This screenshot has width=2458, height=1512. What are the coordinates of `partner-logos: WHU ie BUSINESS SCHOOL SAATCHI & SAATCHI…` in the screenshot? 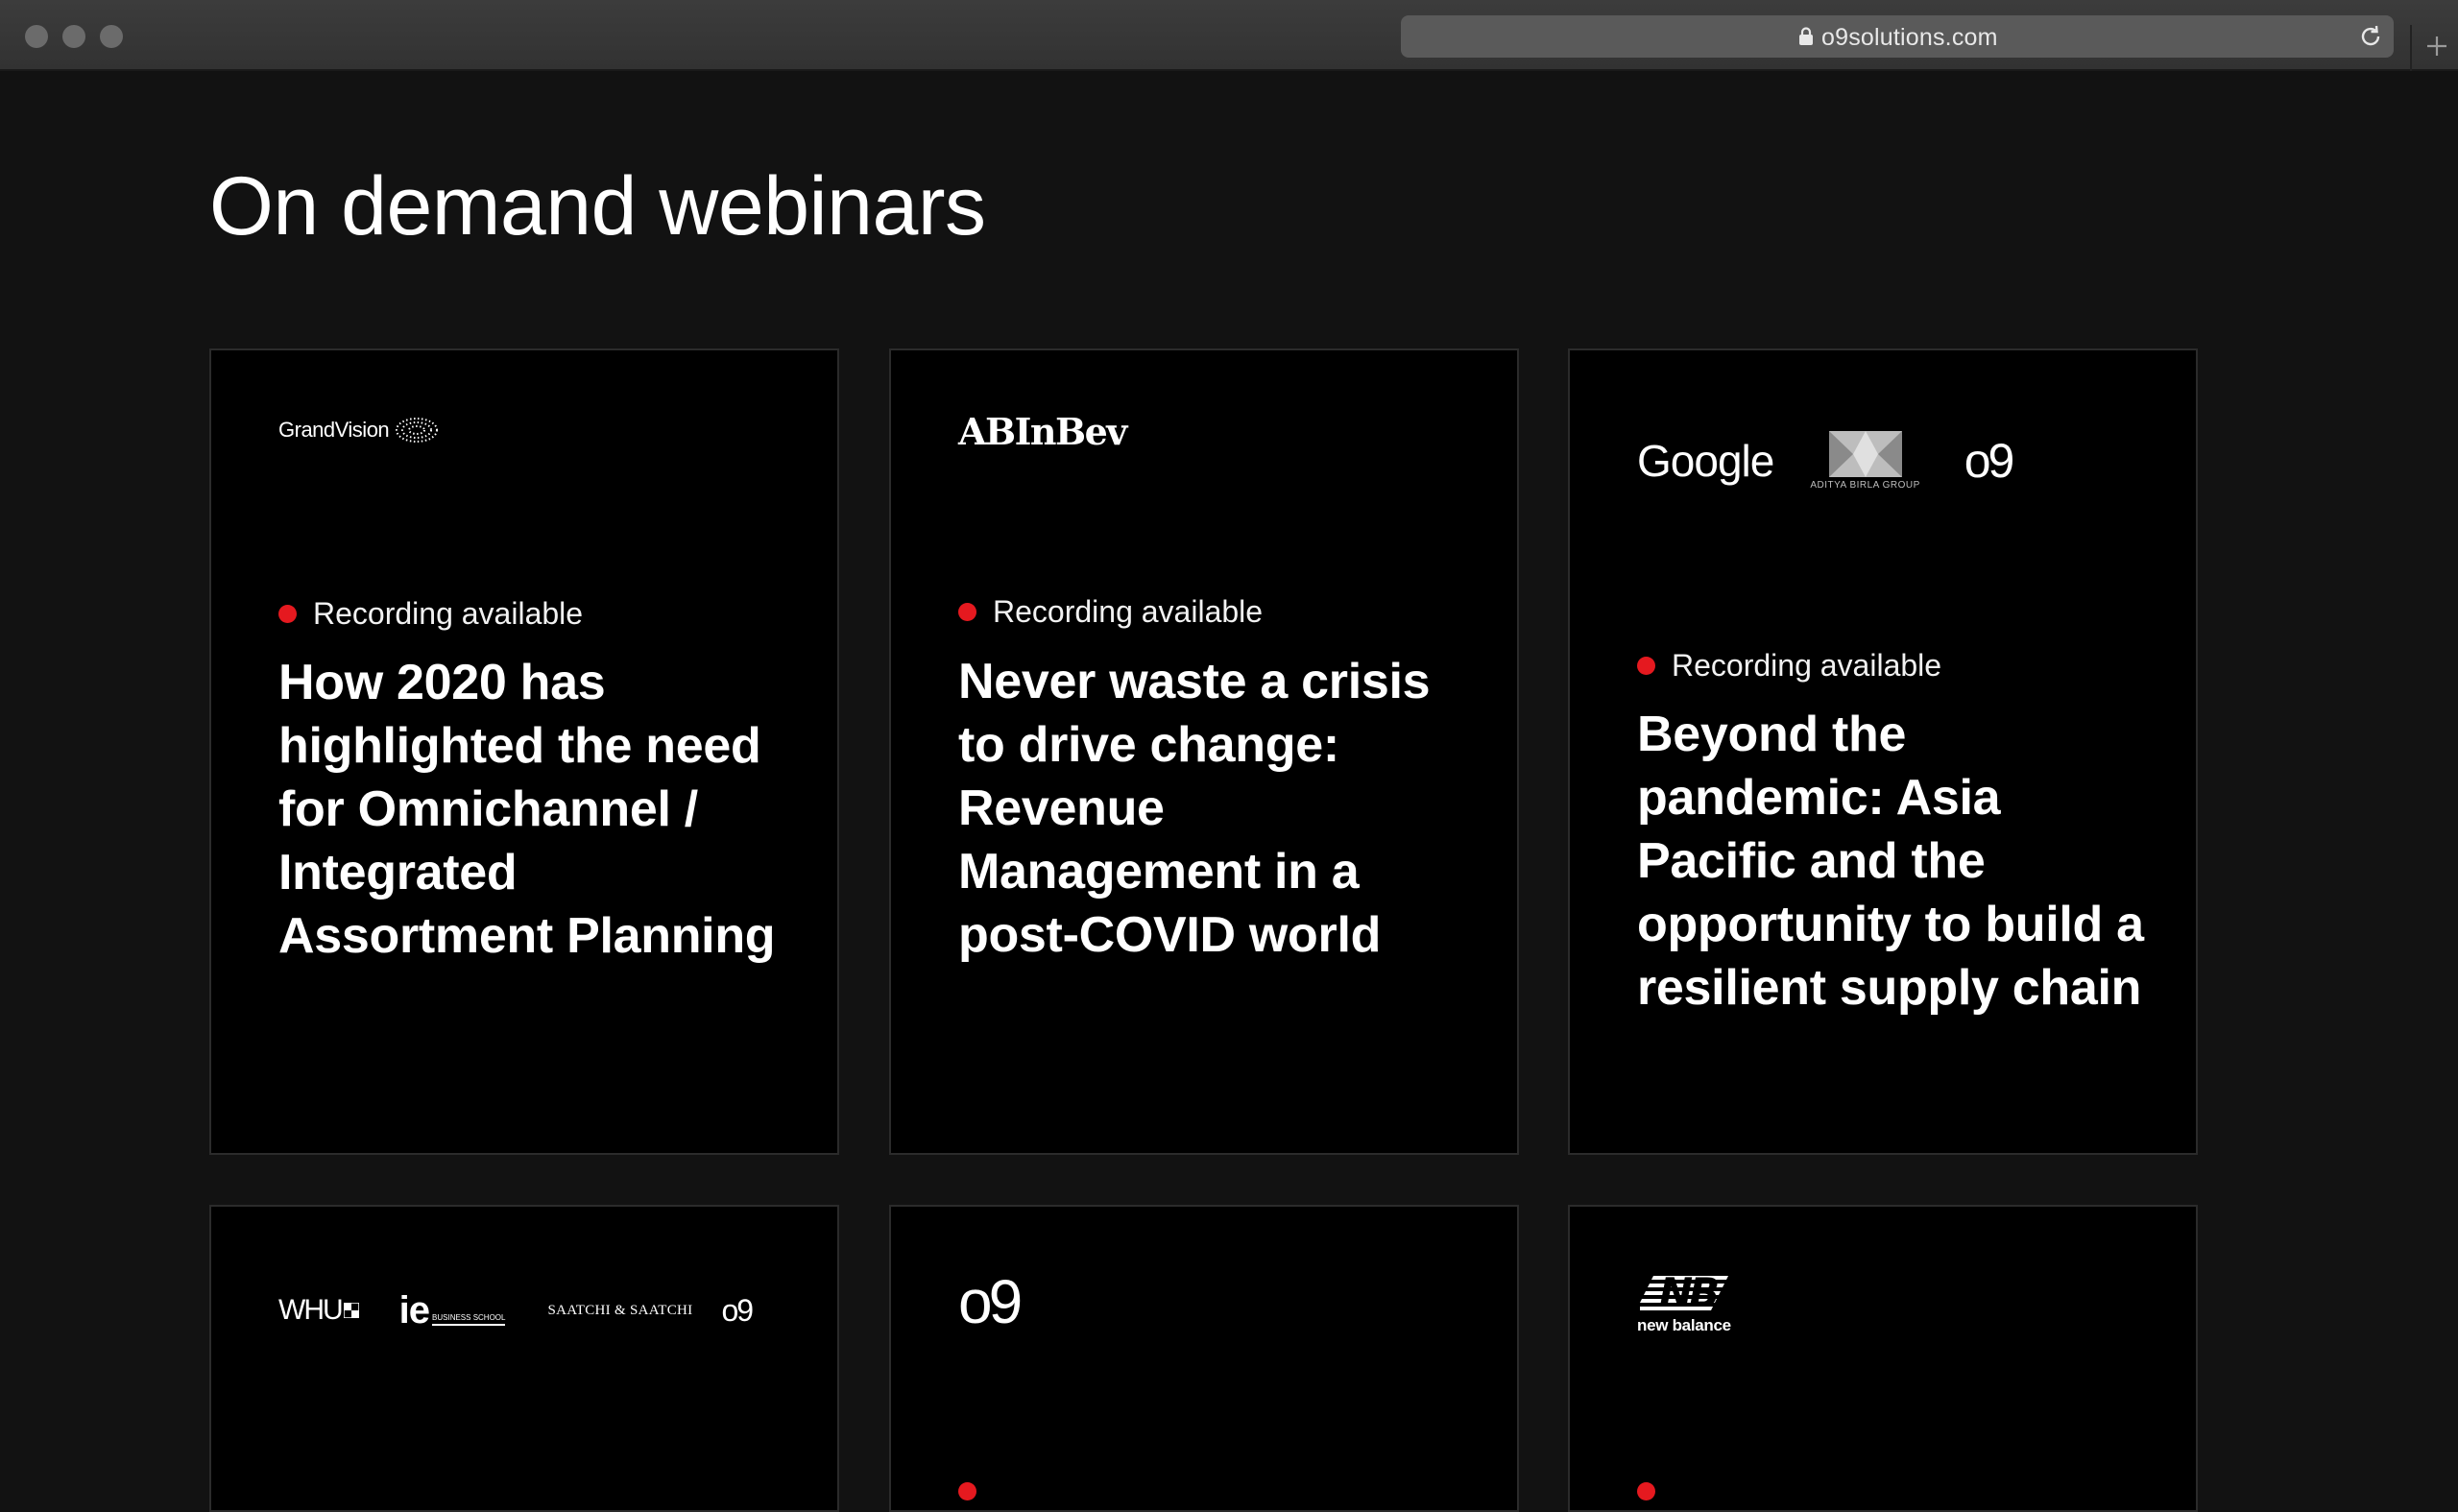 It's located at (516, 1310).